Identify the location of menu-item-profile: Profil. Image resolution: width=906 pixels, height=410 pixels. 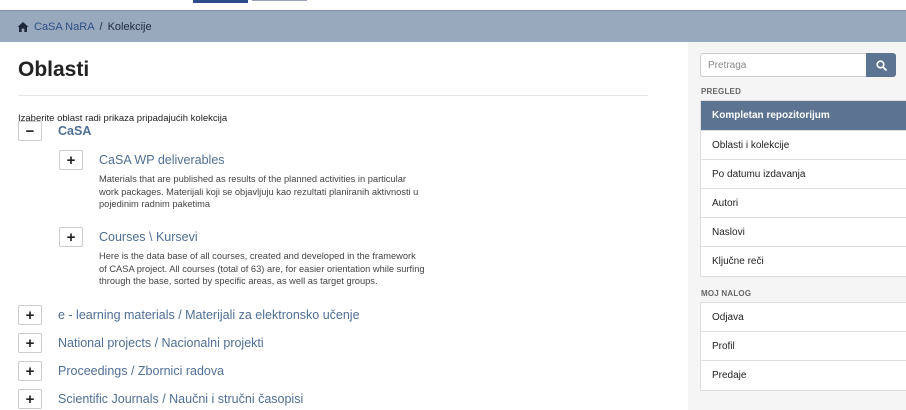
(803, 346).